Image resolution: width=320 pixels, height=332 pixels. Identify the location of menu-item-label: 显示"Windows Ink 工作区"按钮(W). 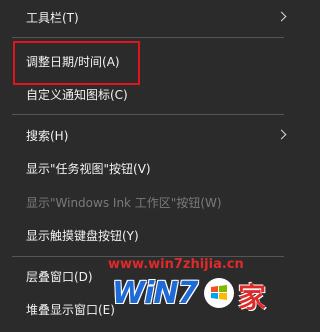
(124, 203).